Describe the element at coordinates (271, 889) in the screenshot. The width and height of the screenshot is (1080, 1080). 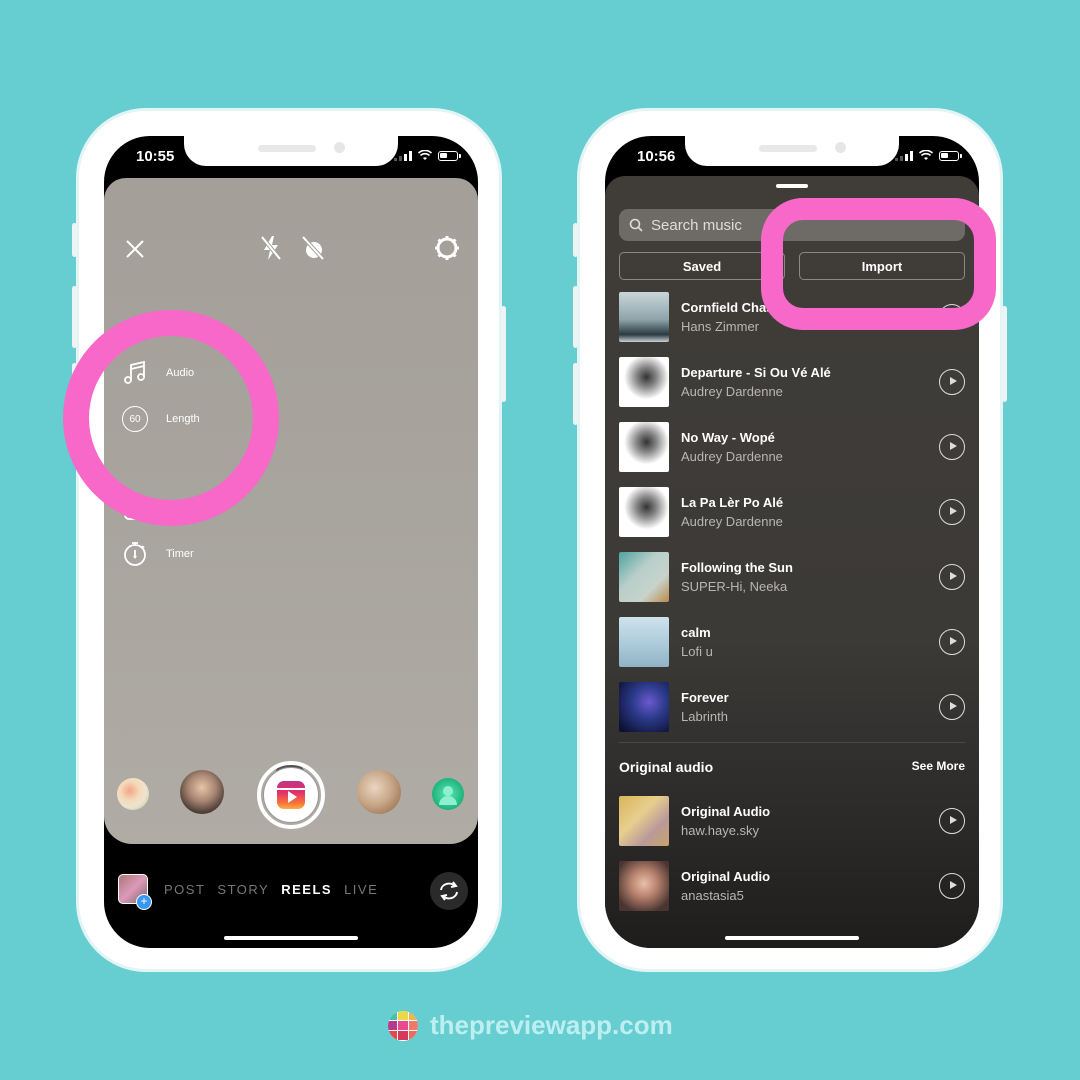
I see `mode-switcher: POST STORY REELS LIVE` at that location.